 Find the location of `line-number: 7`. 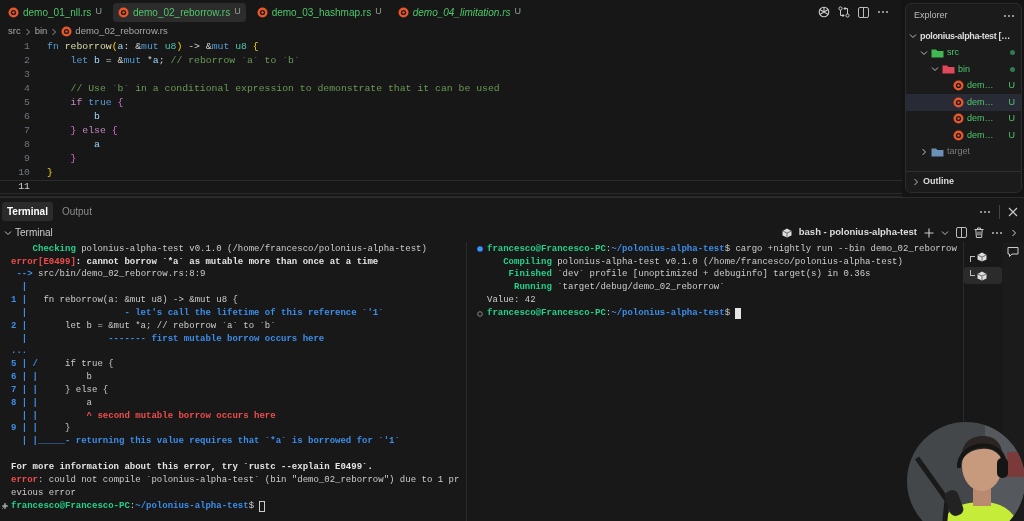

line-number: 7 is located at coordinates (26, 130).